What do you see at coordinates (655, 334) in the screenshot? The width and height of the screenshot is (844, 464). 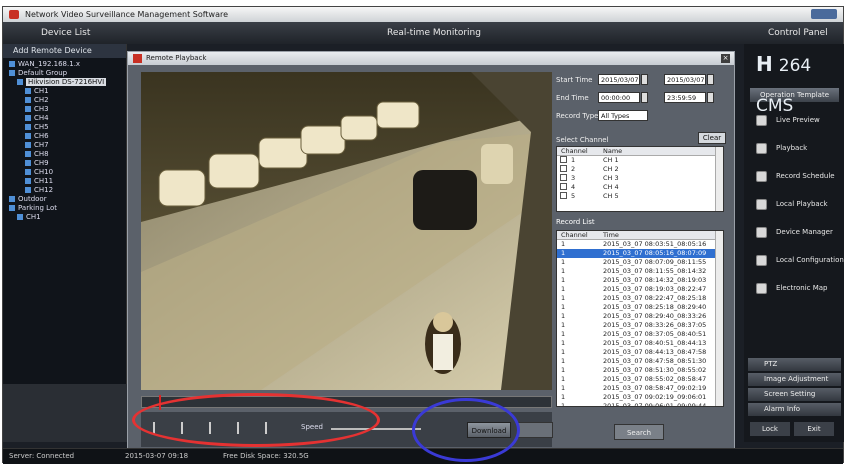 I see `record-time: 2015_03_07 08:37:05_08:40:51` at bounding box center [655, 334].